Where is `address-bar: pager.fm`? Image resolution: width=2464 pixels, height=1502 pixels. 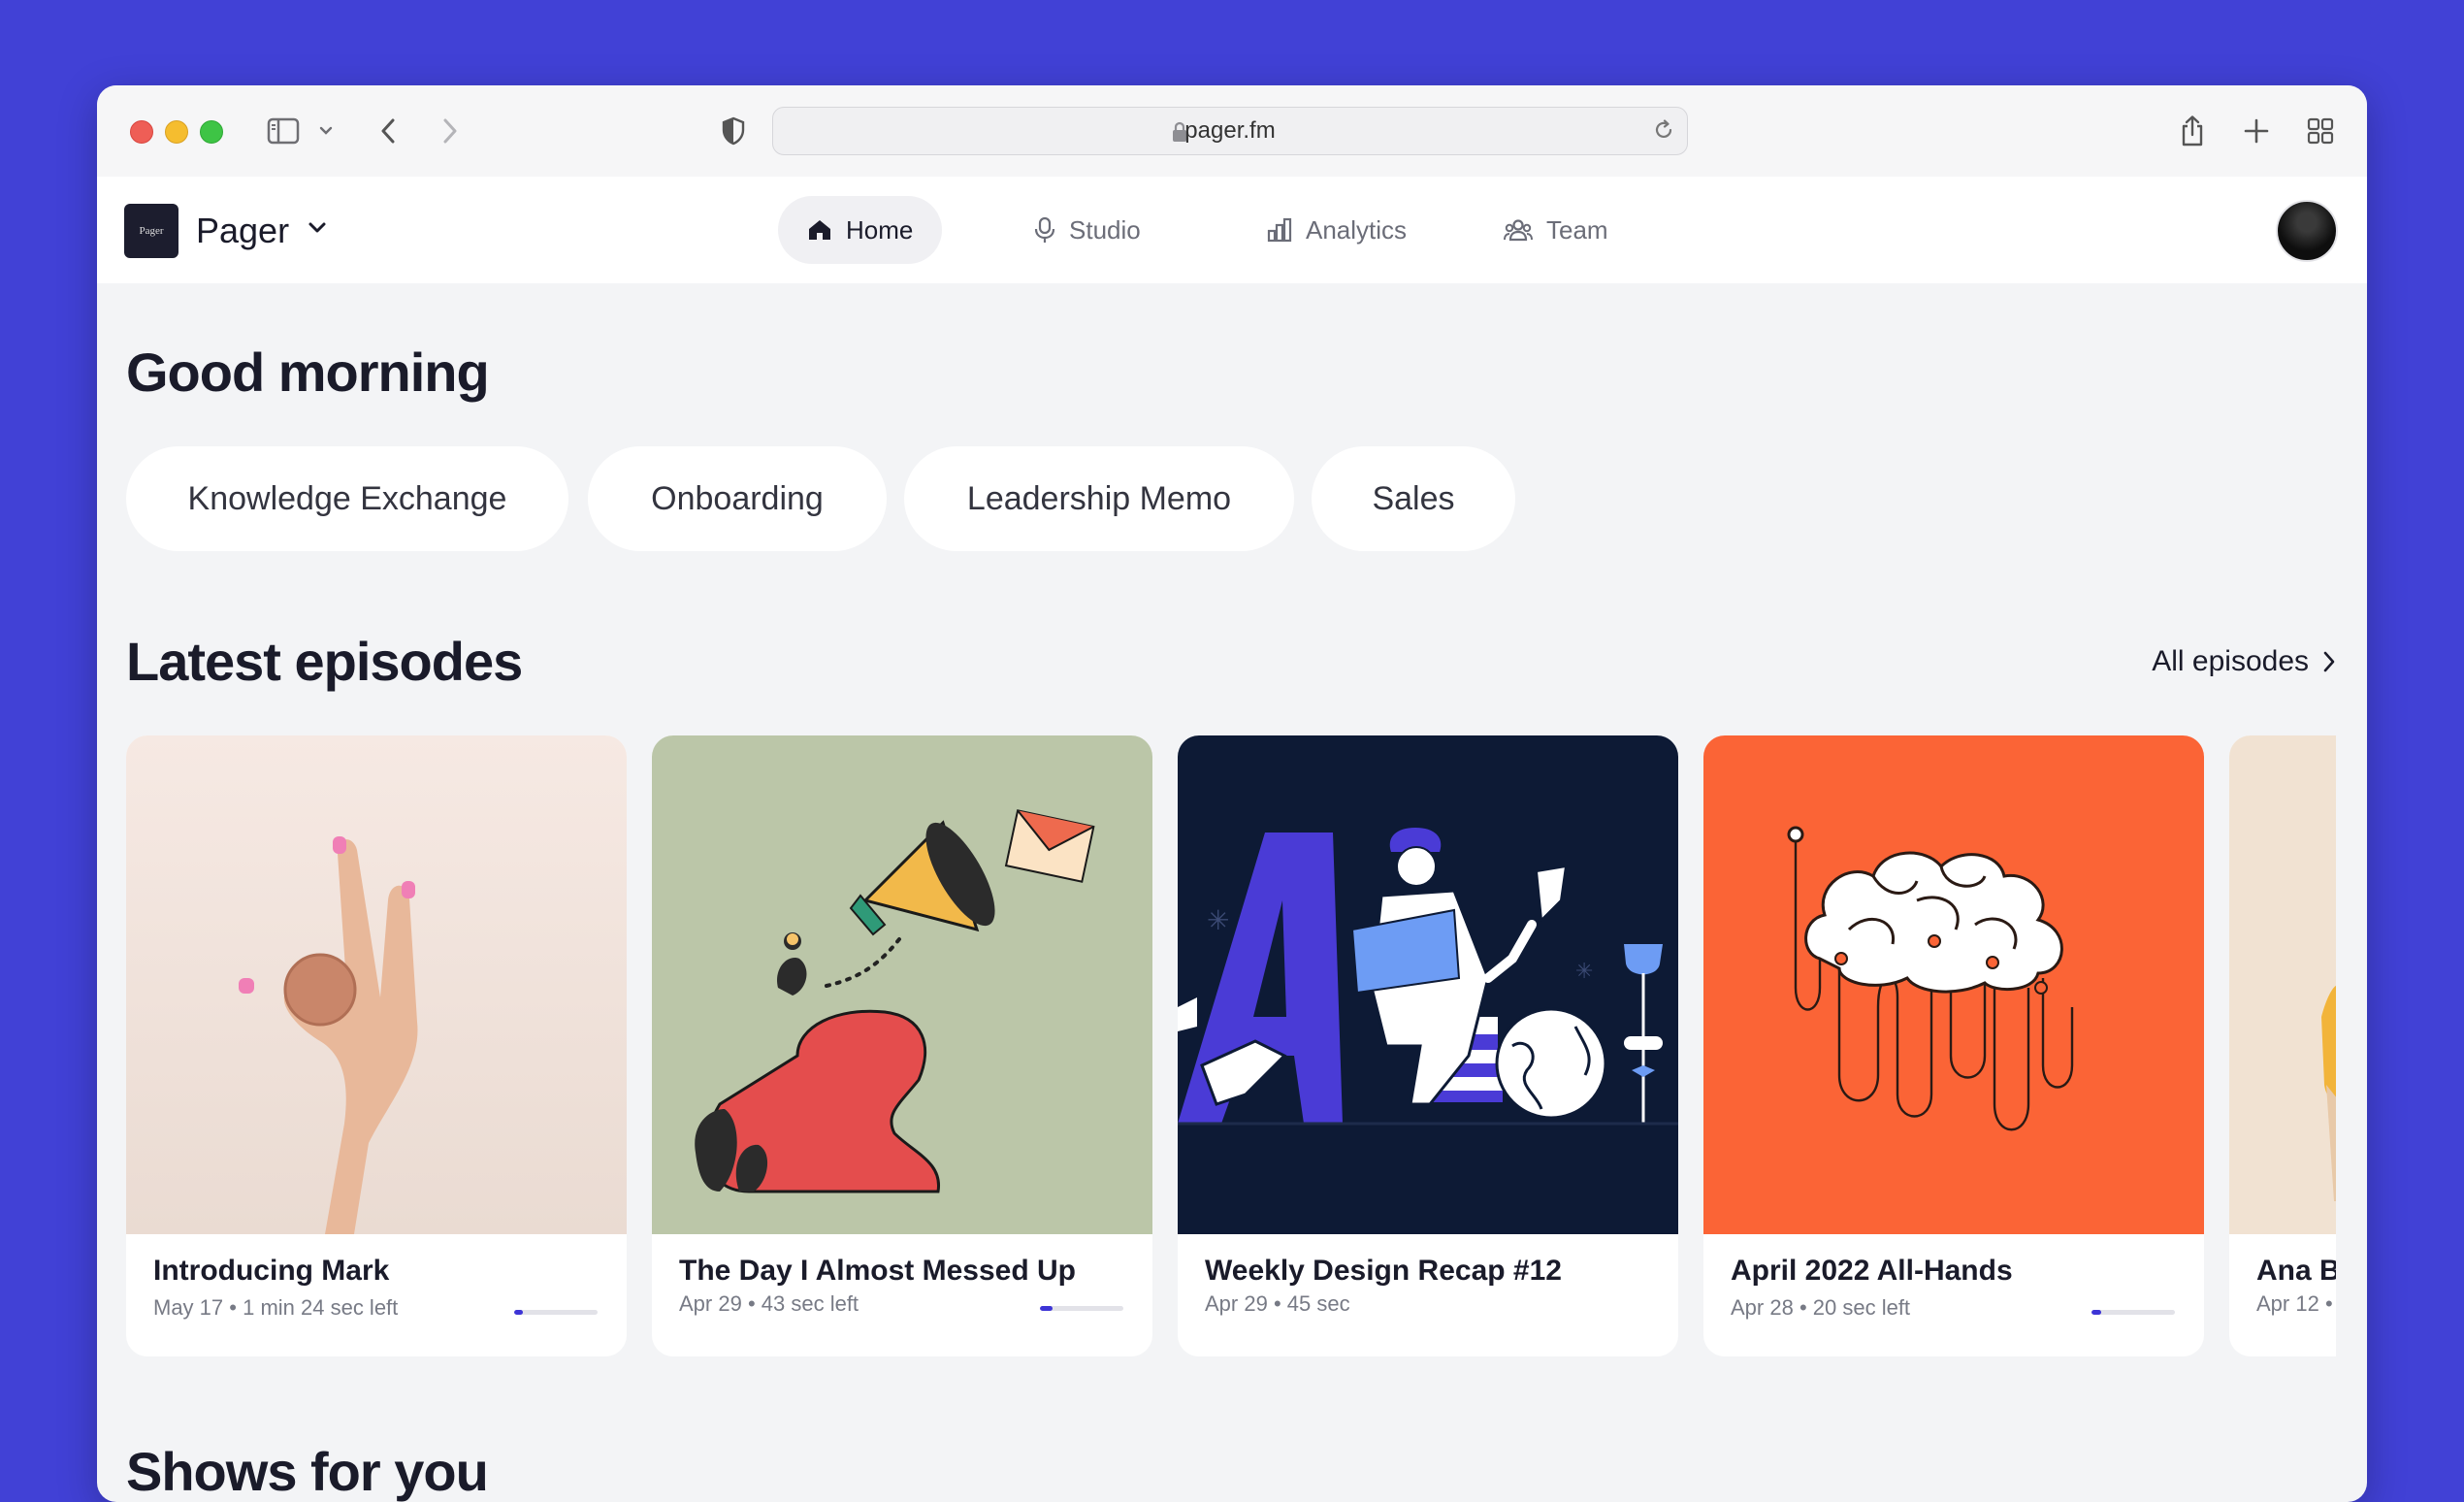 address-bar: pager.fm is located at coordinates (1230, 131).